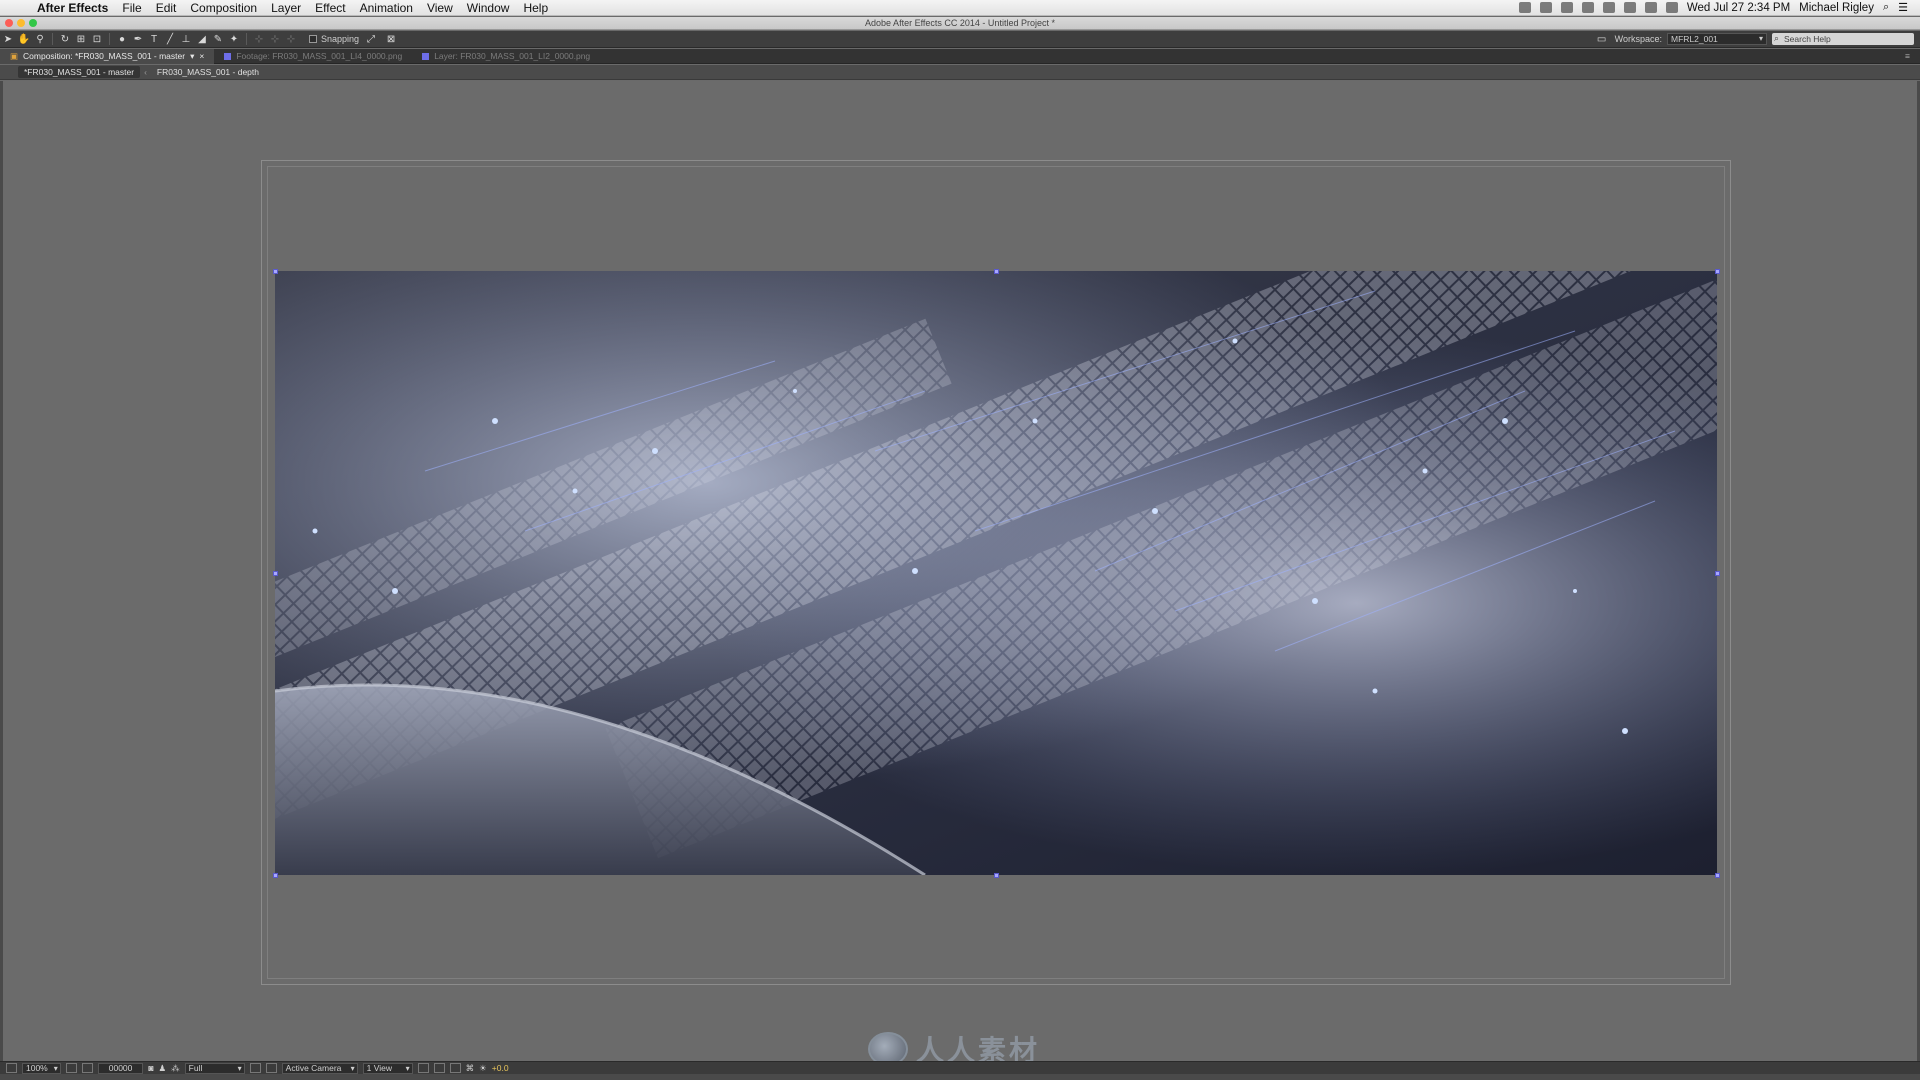  Describe the element at coordinates (1602, 39) in the screenshot. I see `workspace-panel-icon: ▭` at that location.